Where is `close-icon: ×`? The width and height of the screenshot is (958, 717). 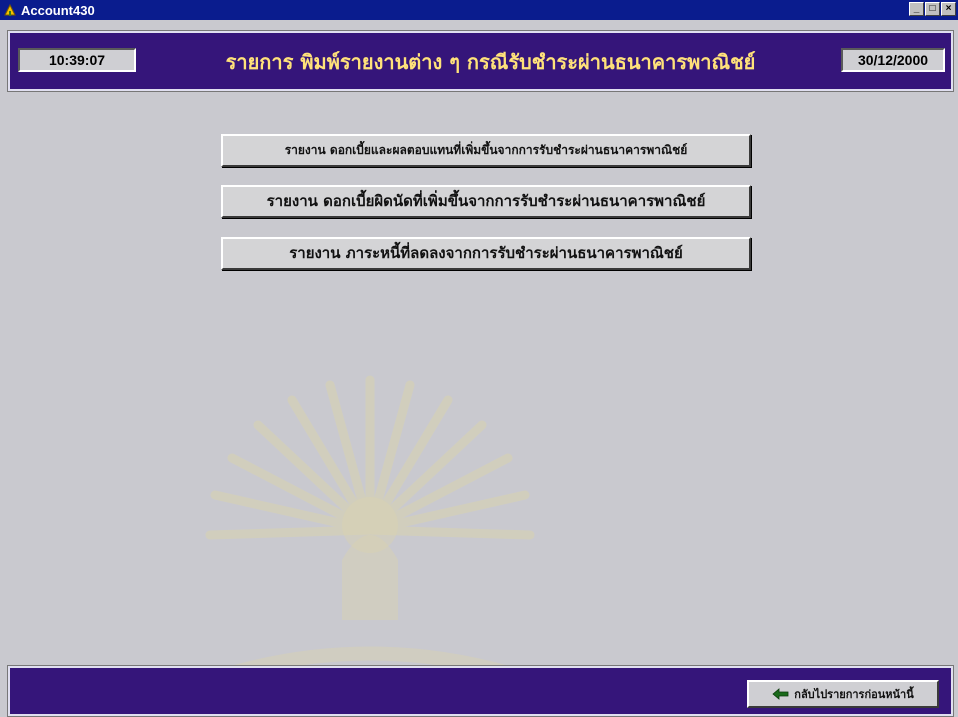
close-icon: × is located at coordinates (948, 9).